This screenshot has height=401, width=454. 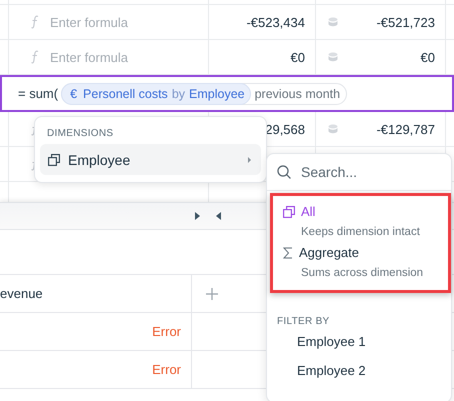 I want to click on sigma-icon, so click(x=288, y=252).